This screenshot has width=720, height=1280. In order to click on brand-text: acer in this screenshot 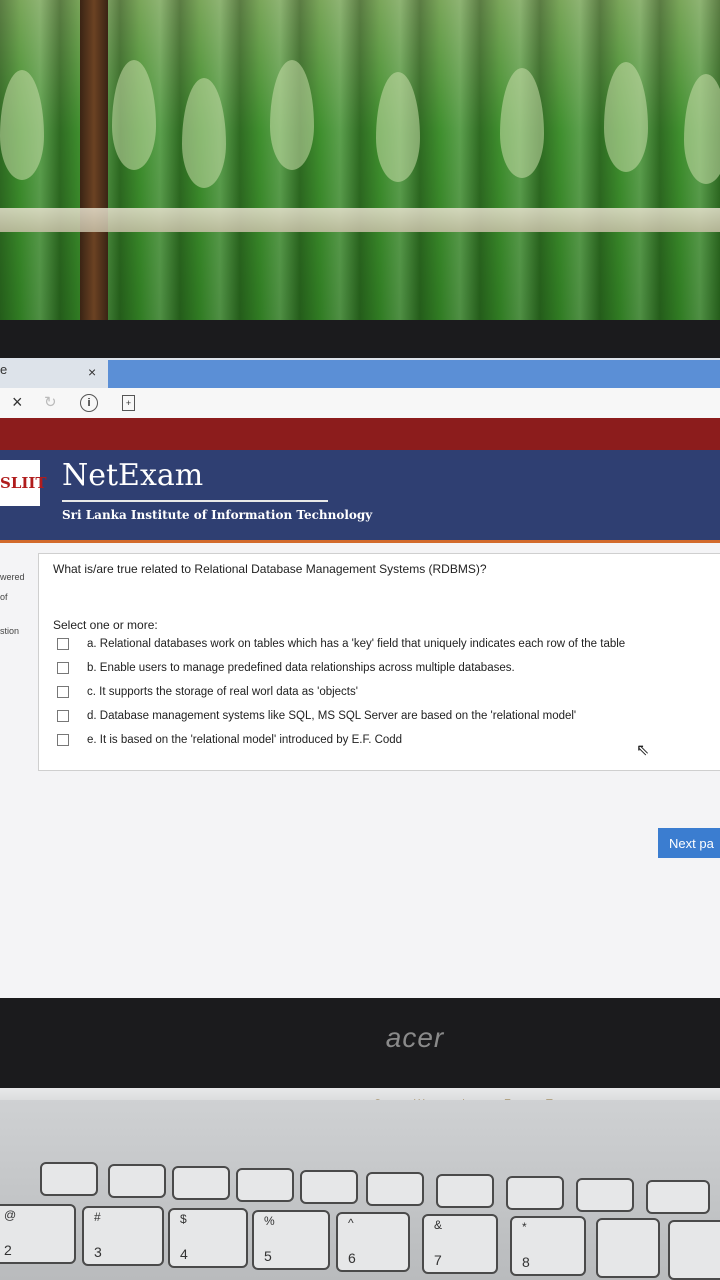, I will do `click(415, 1037)`.